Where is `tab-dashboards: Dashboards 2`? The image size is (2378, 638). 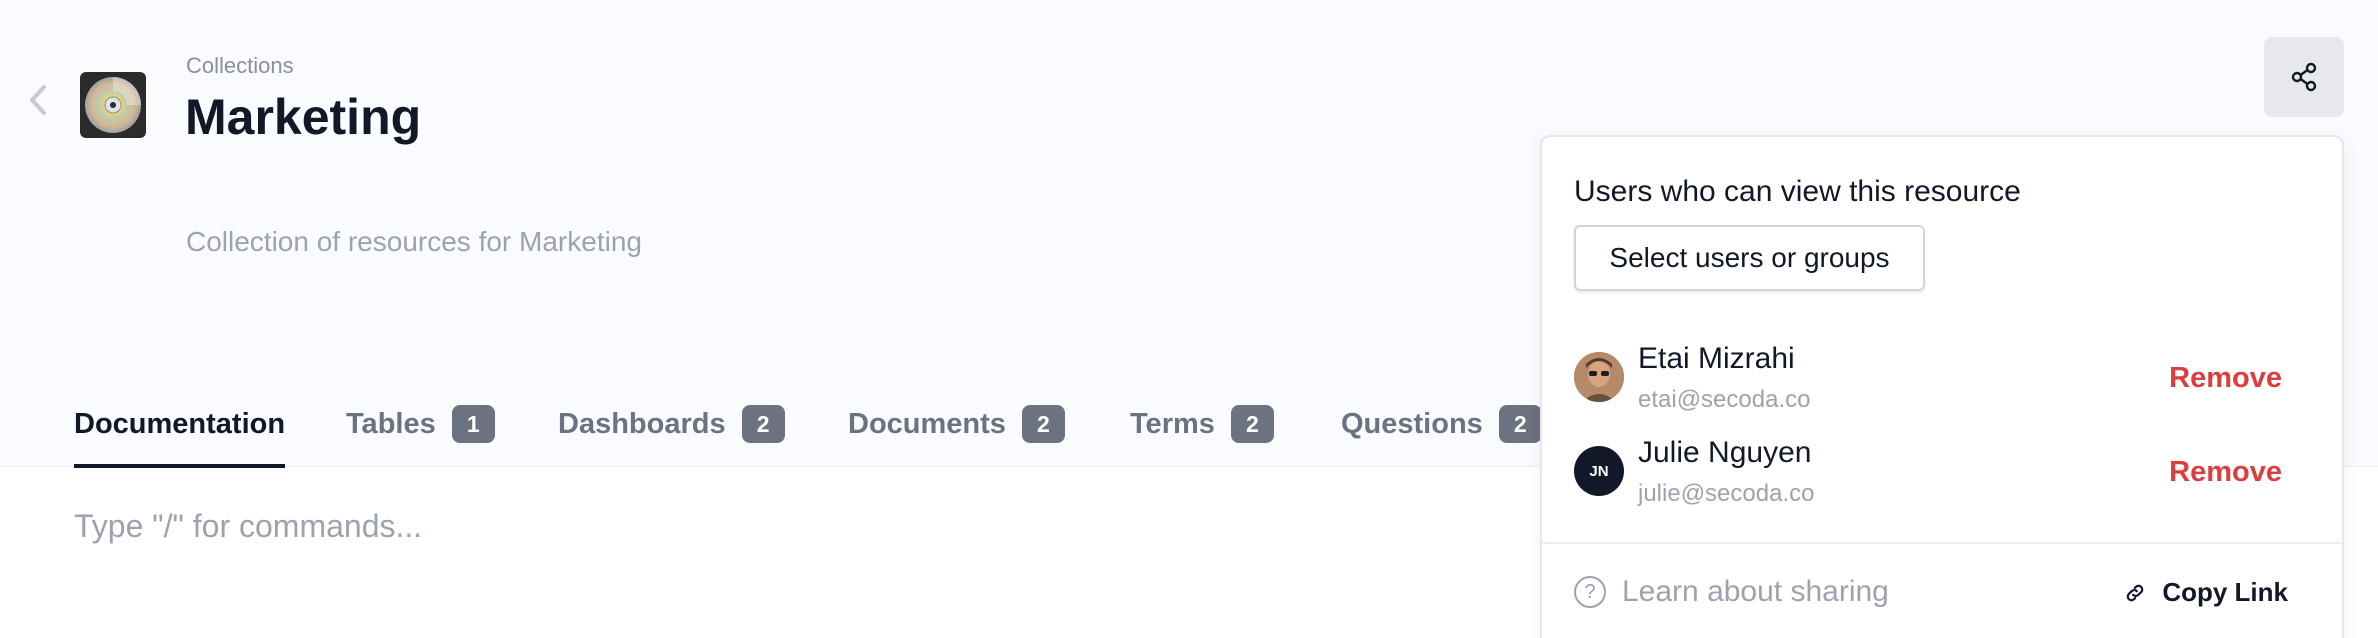 tab-dashboards: Dashboards 2 is located at coordinates (671, 424).